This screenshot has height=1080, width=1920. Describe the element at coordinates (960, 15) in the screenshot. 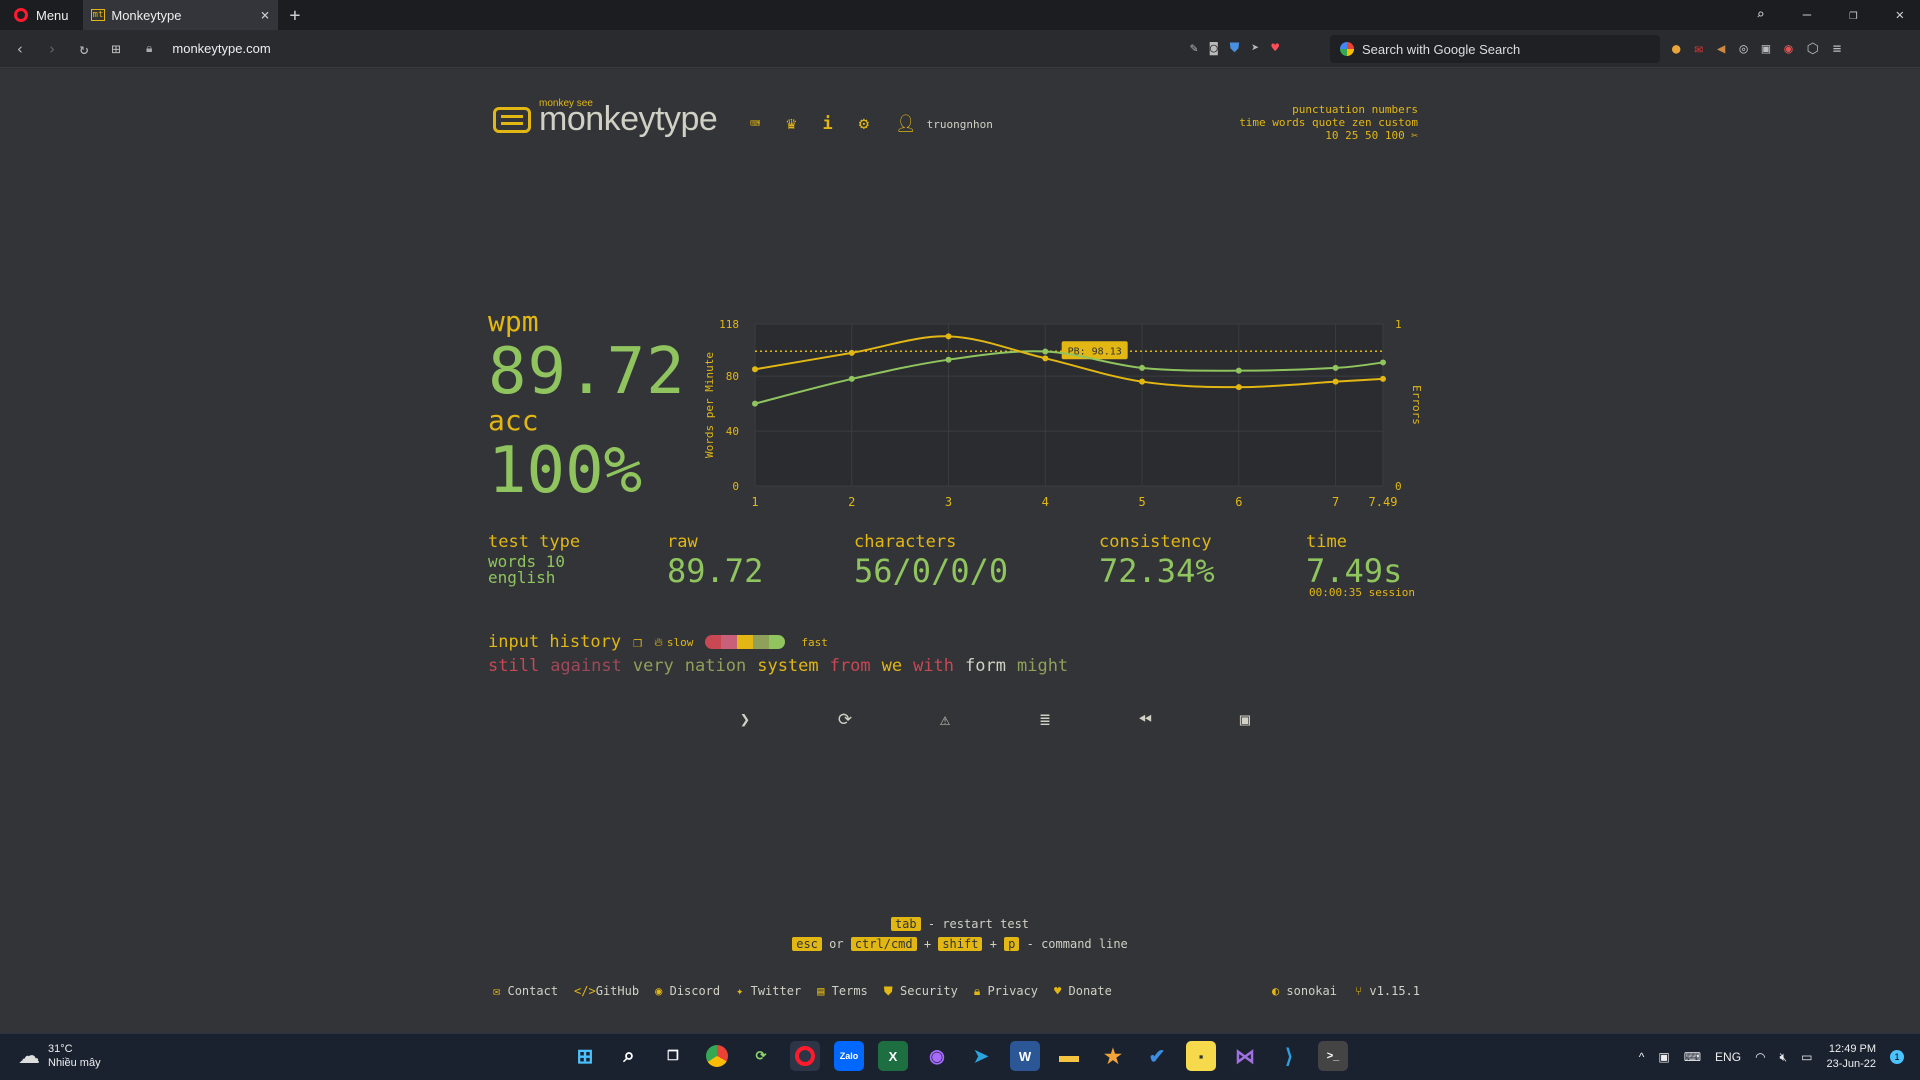

I see `browser-tab-bar: Menu mt Monkeytype × + ⌕ — ❐ ✕` at that location.